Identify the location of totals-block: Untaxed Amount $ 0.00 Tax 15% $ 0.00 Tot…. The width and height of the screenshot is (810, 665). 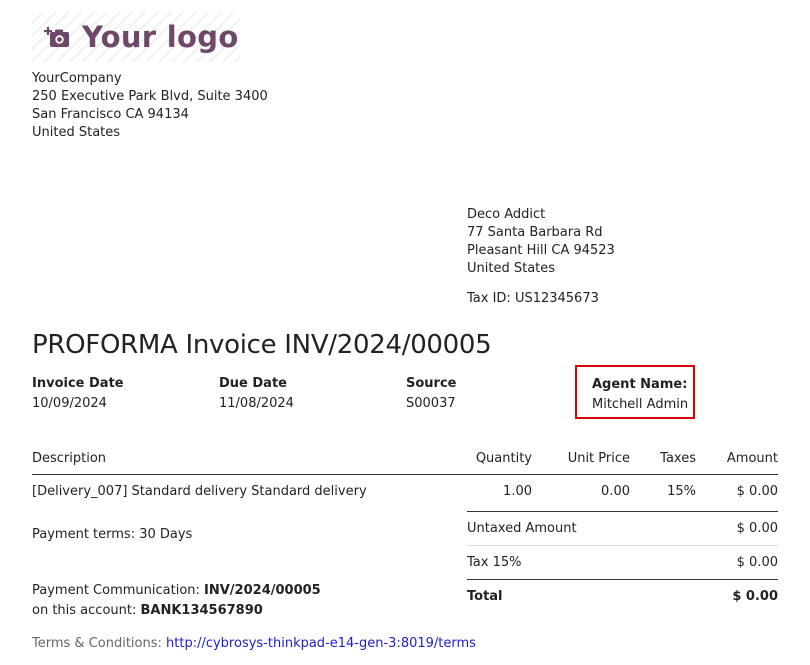
(622, 562).